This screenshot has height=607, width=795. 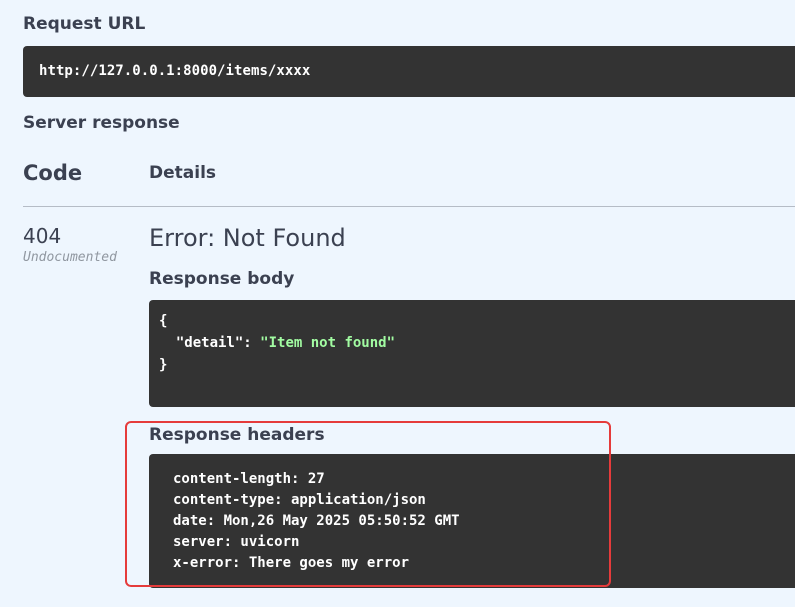 I want to click on json-string-value: "Item not found", so click(x=328, y=343).